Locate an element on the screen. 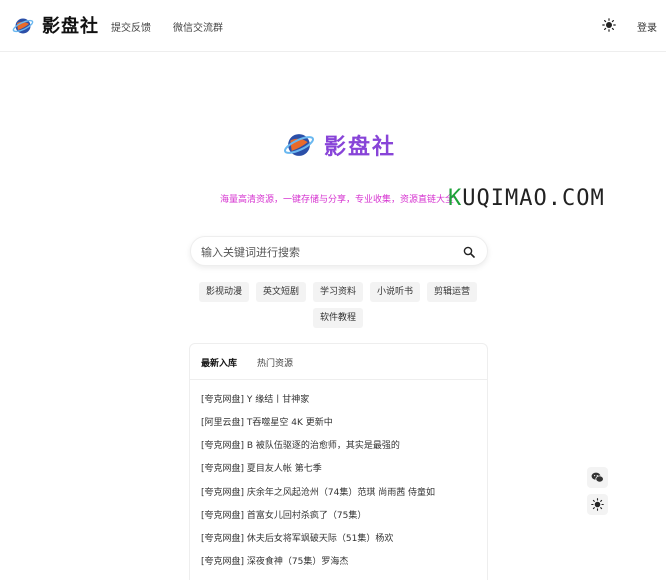 The height and width of the screenshot is (580, 666). search-bar is located at coordinates (339, 251).